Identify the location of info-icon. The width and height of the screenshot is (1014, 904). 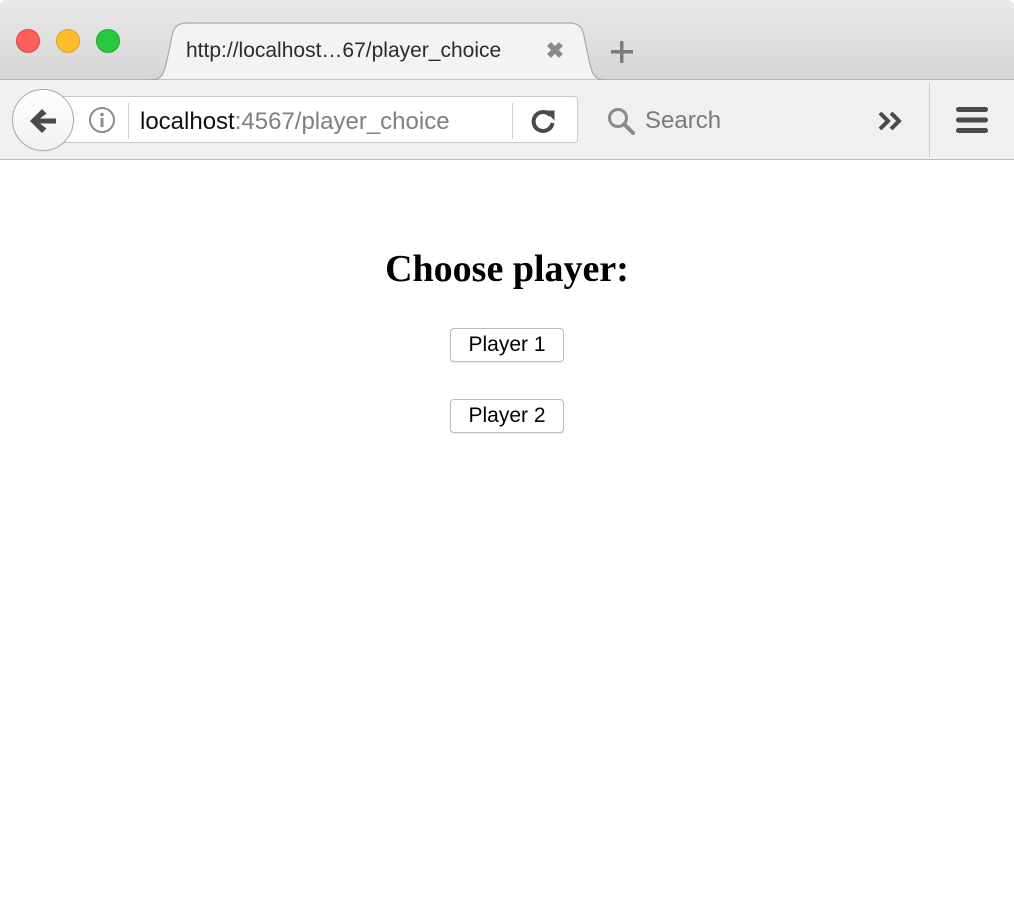
(102, 120).